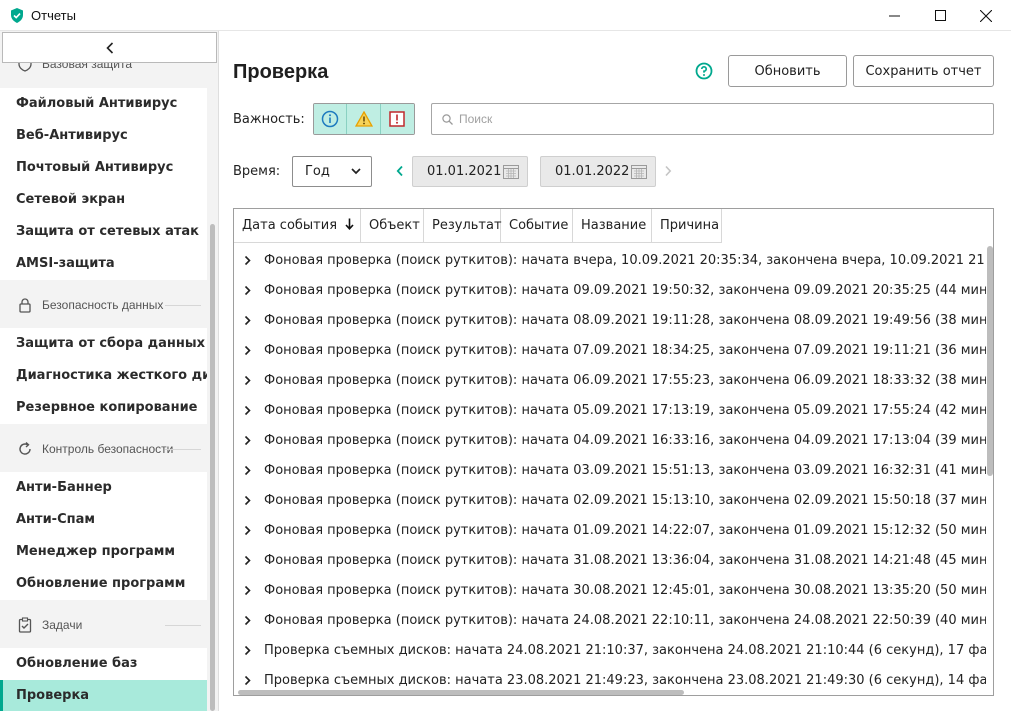 The image size is (1011, 711). Describe the element at coordinates (709, 119) in the screenshot. I see `search-input` at that location.